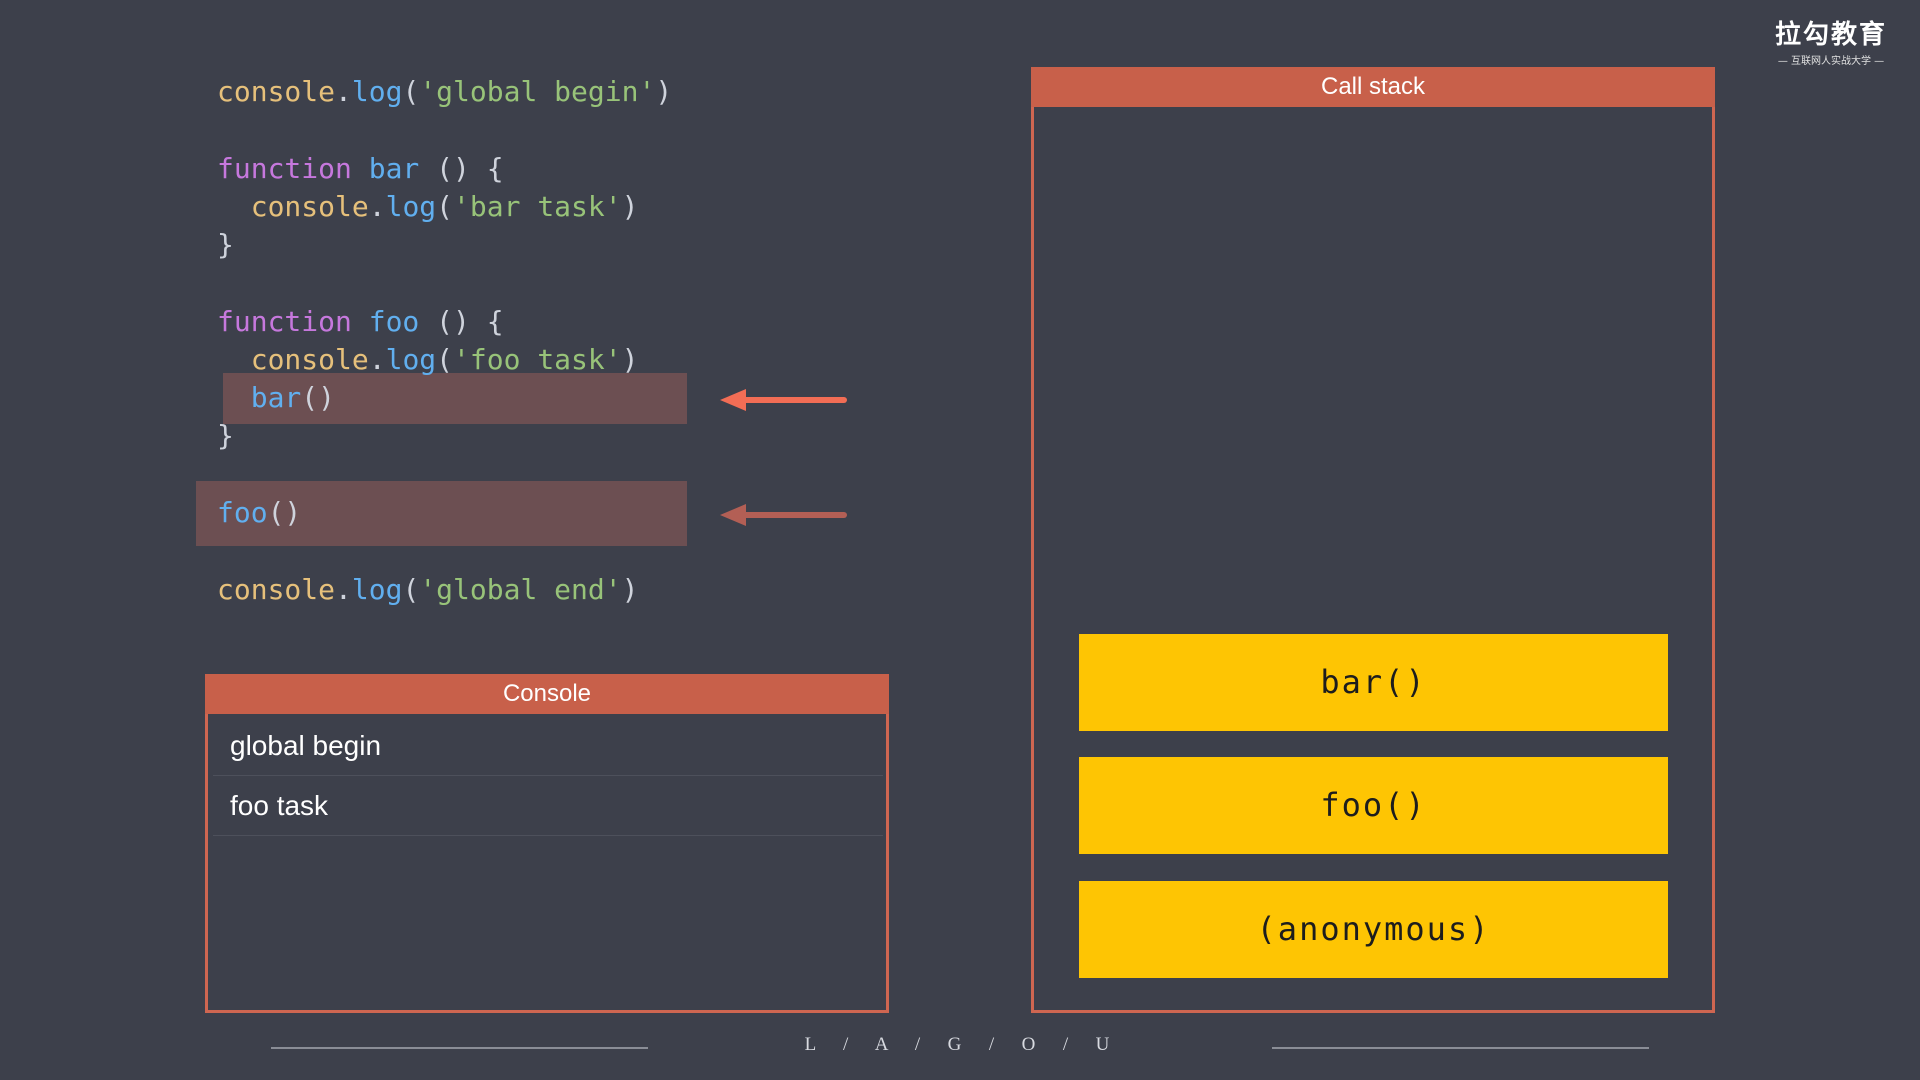  I want to click on brand-slogan: — 互联网人实战大学 —, so click(1831, 61).